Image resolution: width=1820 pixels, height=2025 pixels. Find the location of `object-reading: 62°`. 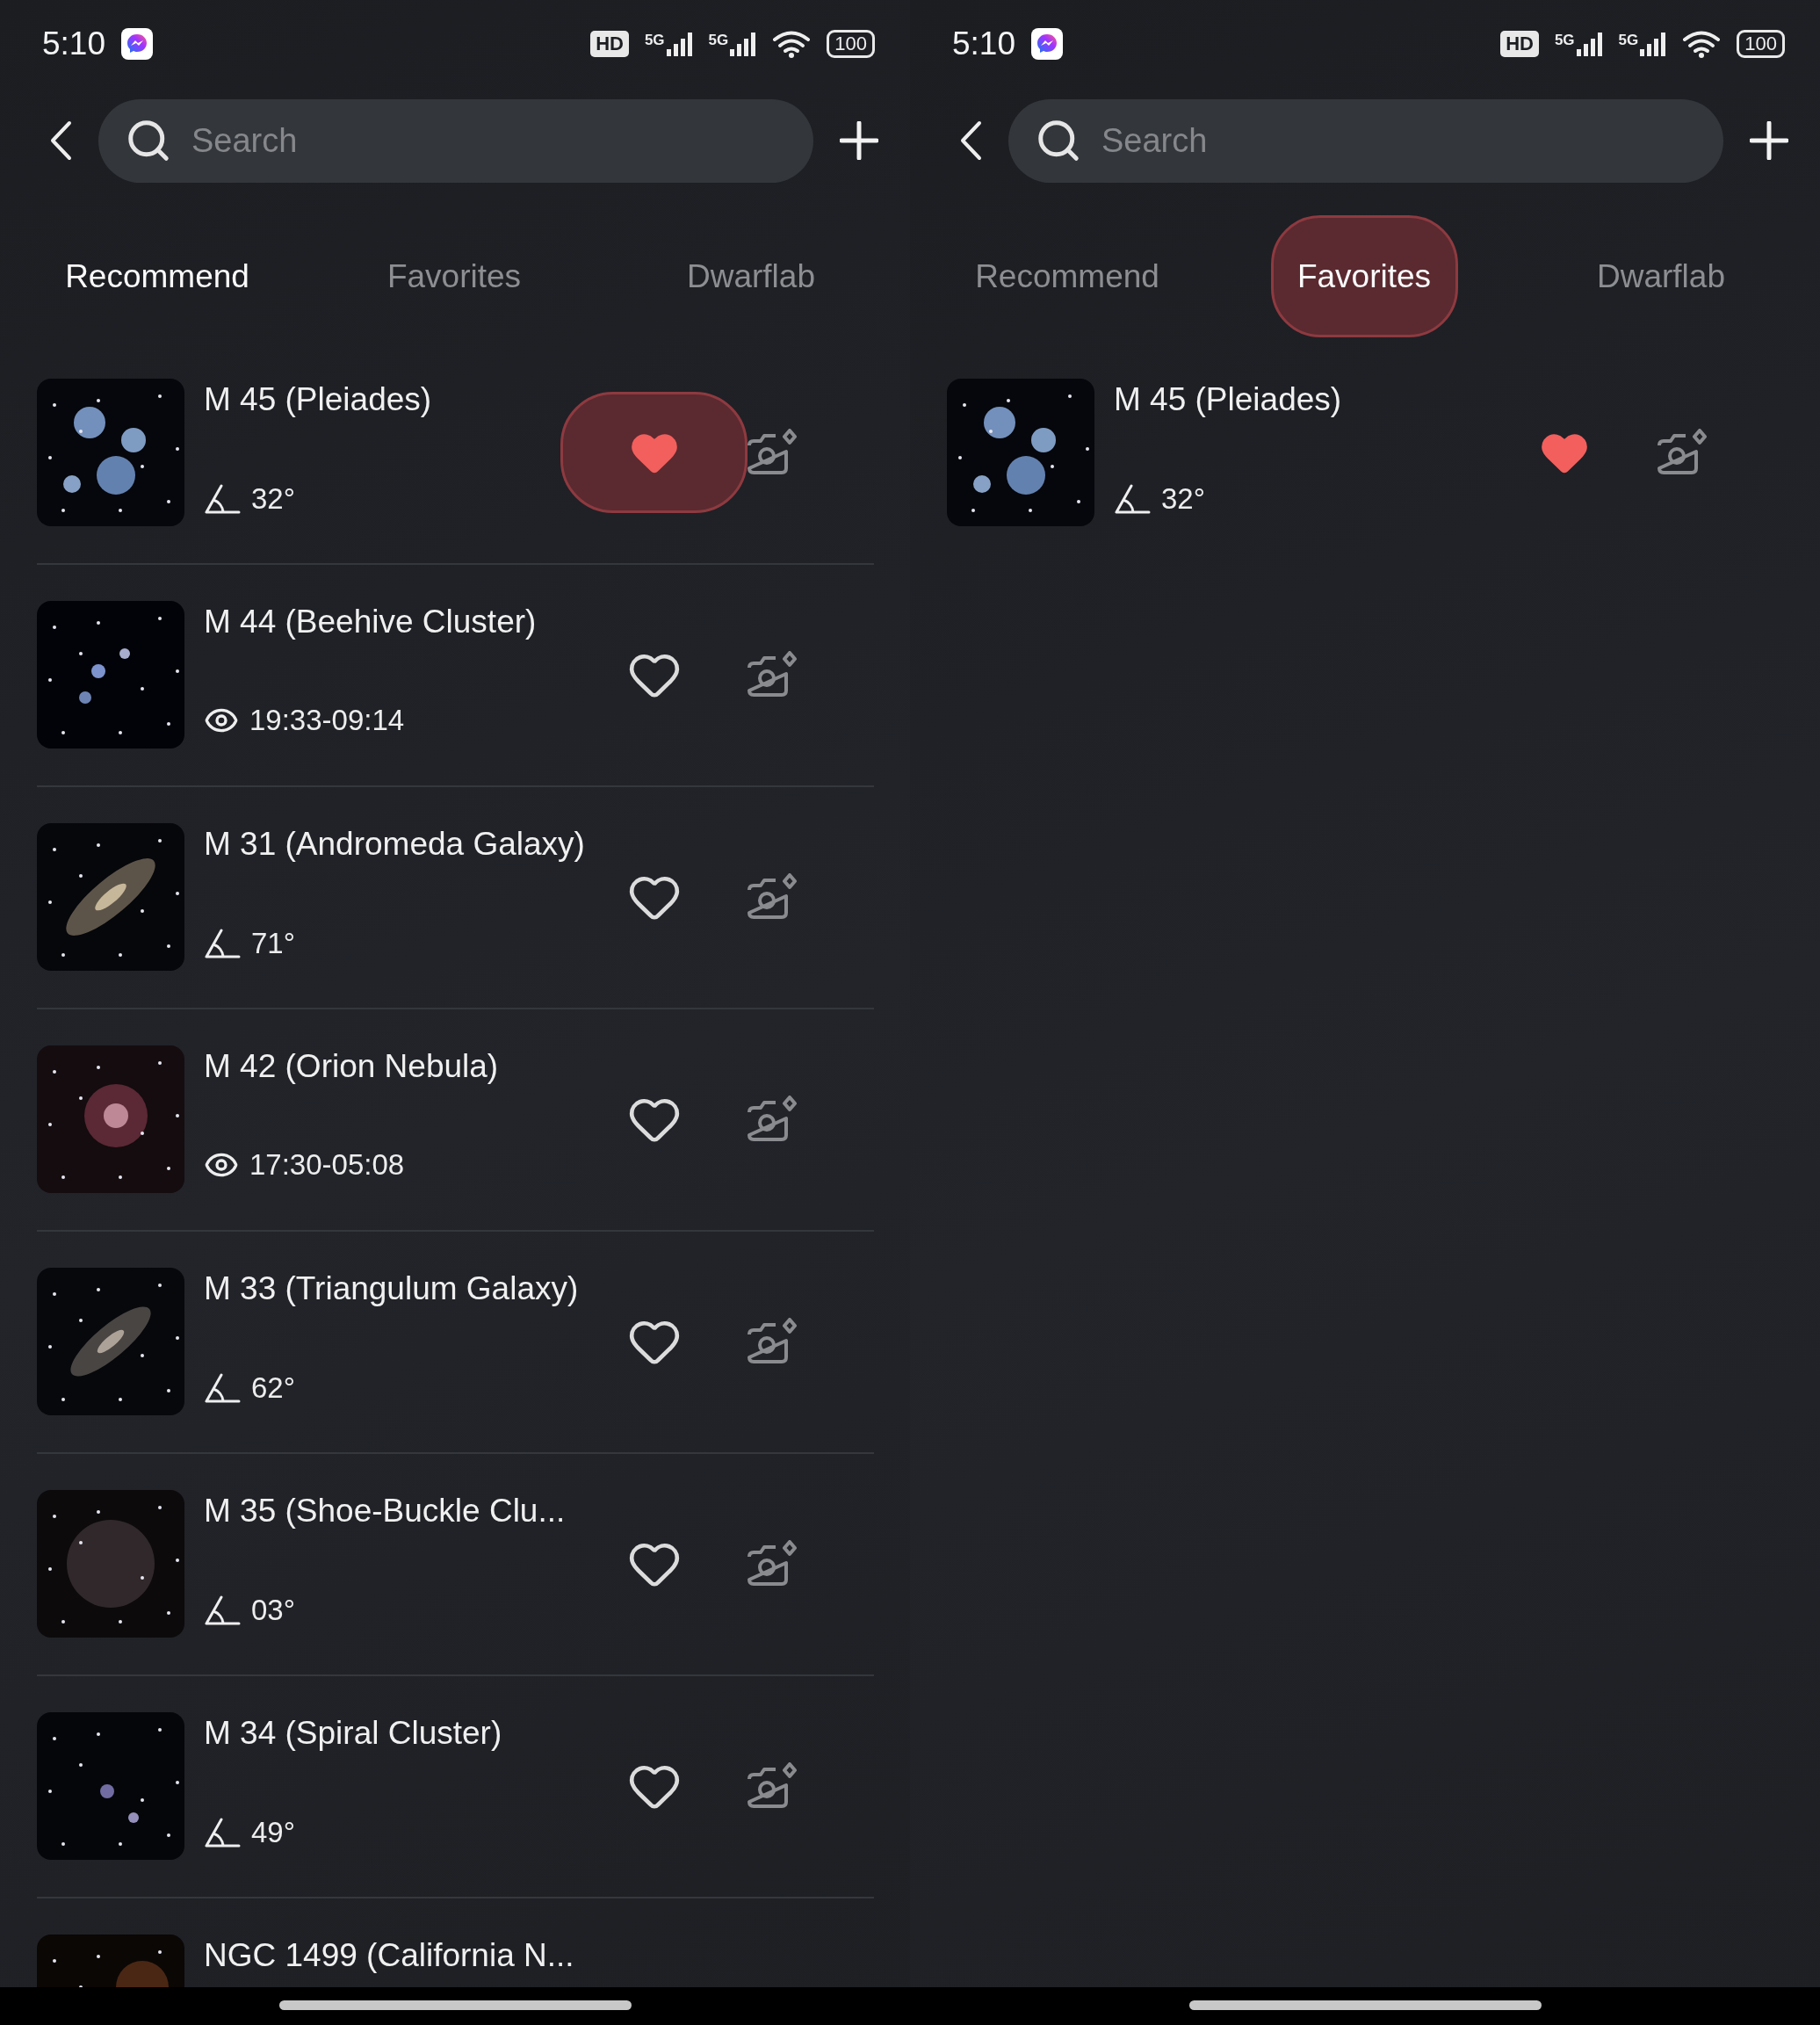

object-reading: 62° is located at coordinates (273, 1388).